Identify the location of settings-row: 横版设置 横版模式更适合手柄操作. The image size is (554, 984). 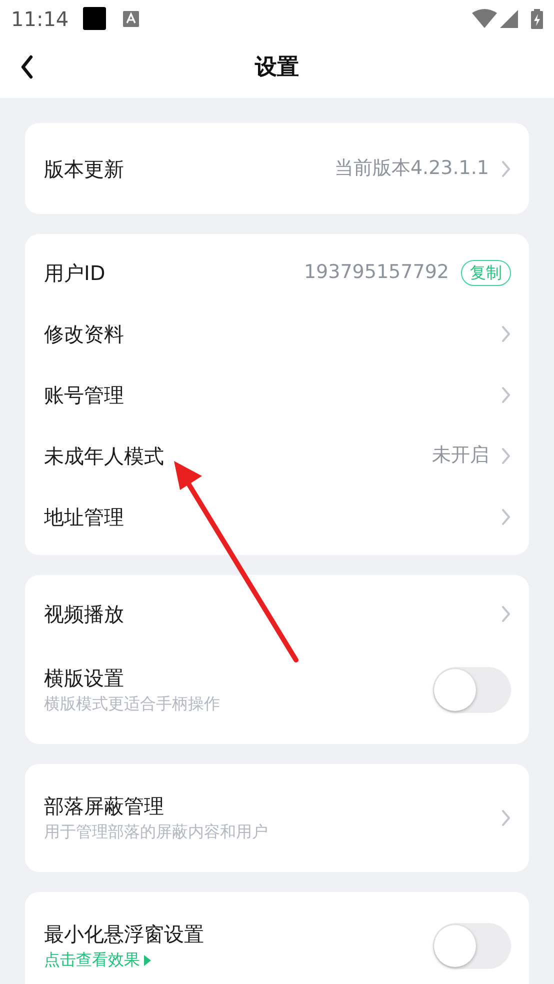
(277, 690).